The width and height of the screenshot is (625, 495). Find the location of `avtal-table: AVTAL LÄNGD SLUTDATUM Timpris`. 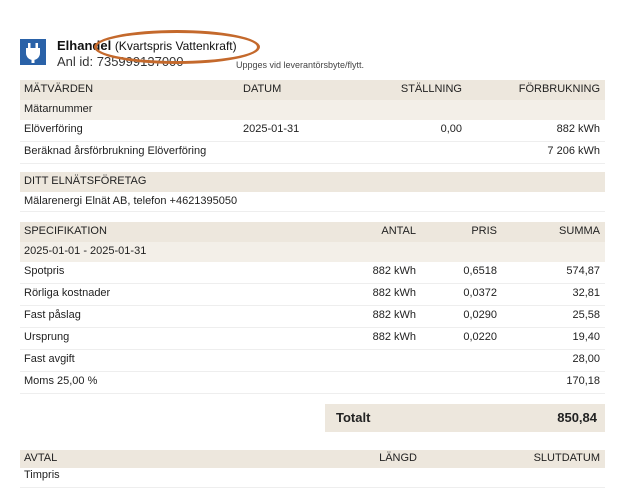

avtal-table: AVTAL LÄNGD SLUTDATUM Timpris is located at coordinates (312, 469).